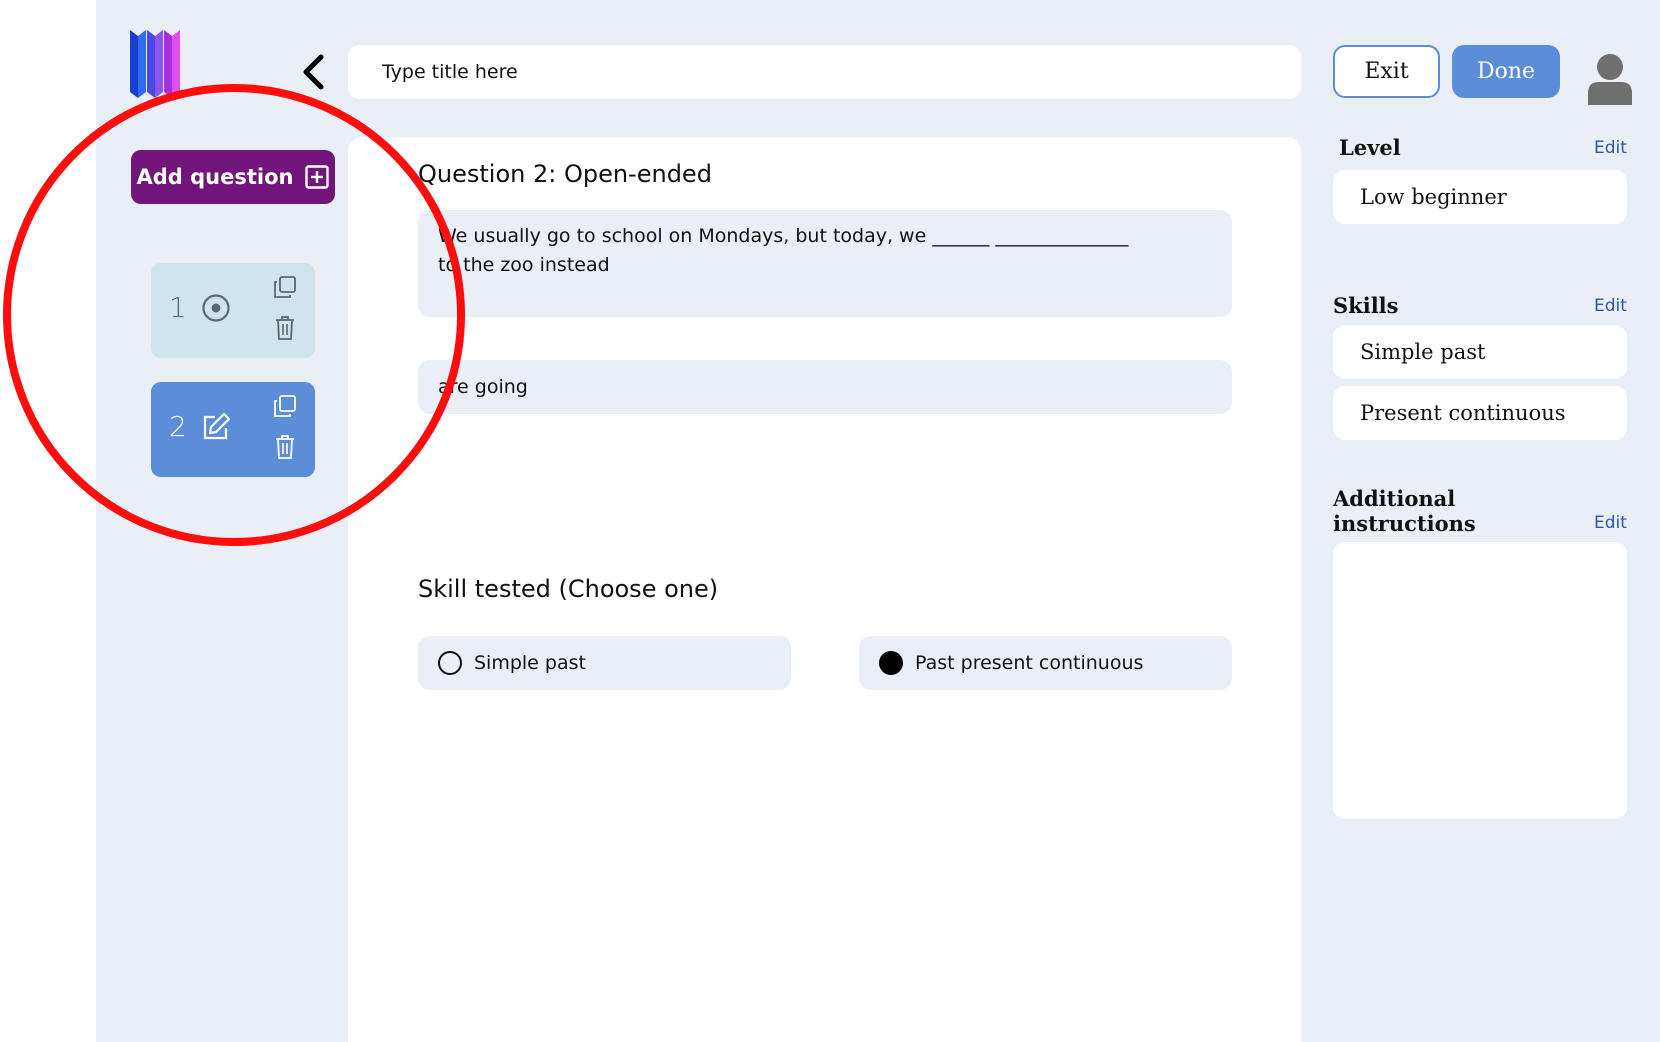 The height and width of the screenshot is (1042, 1660). What do you see at coordinates (178, 307) in the screenshot?
I see `question-number: 1` at bounding box center [178, 307].